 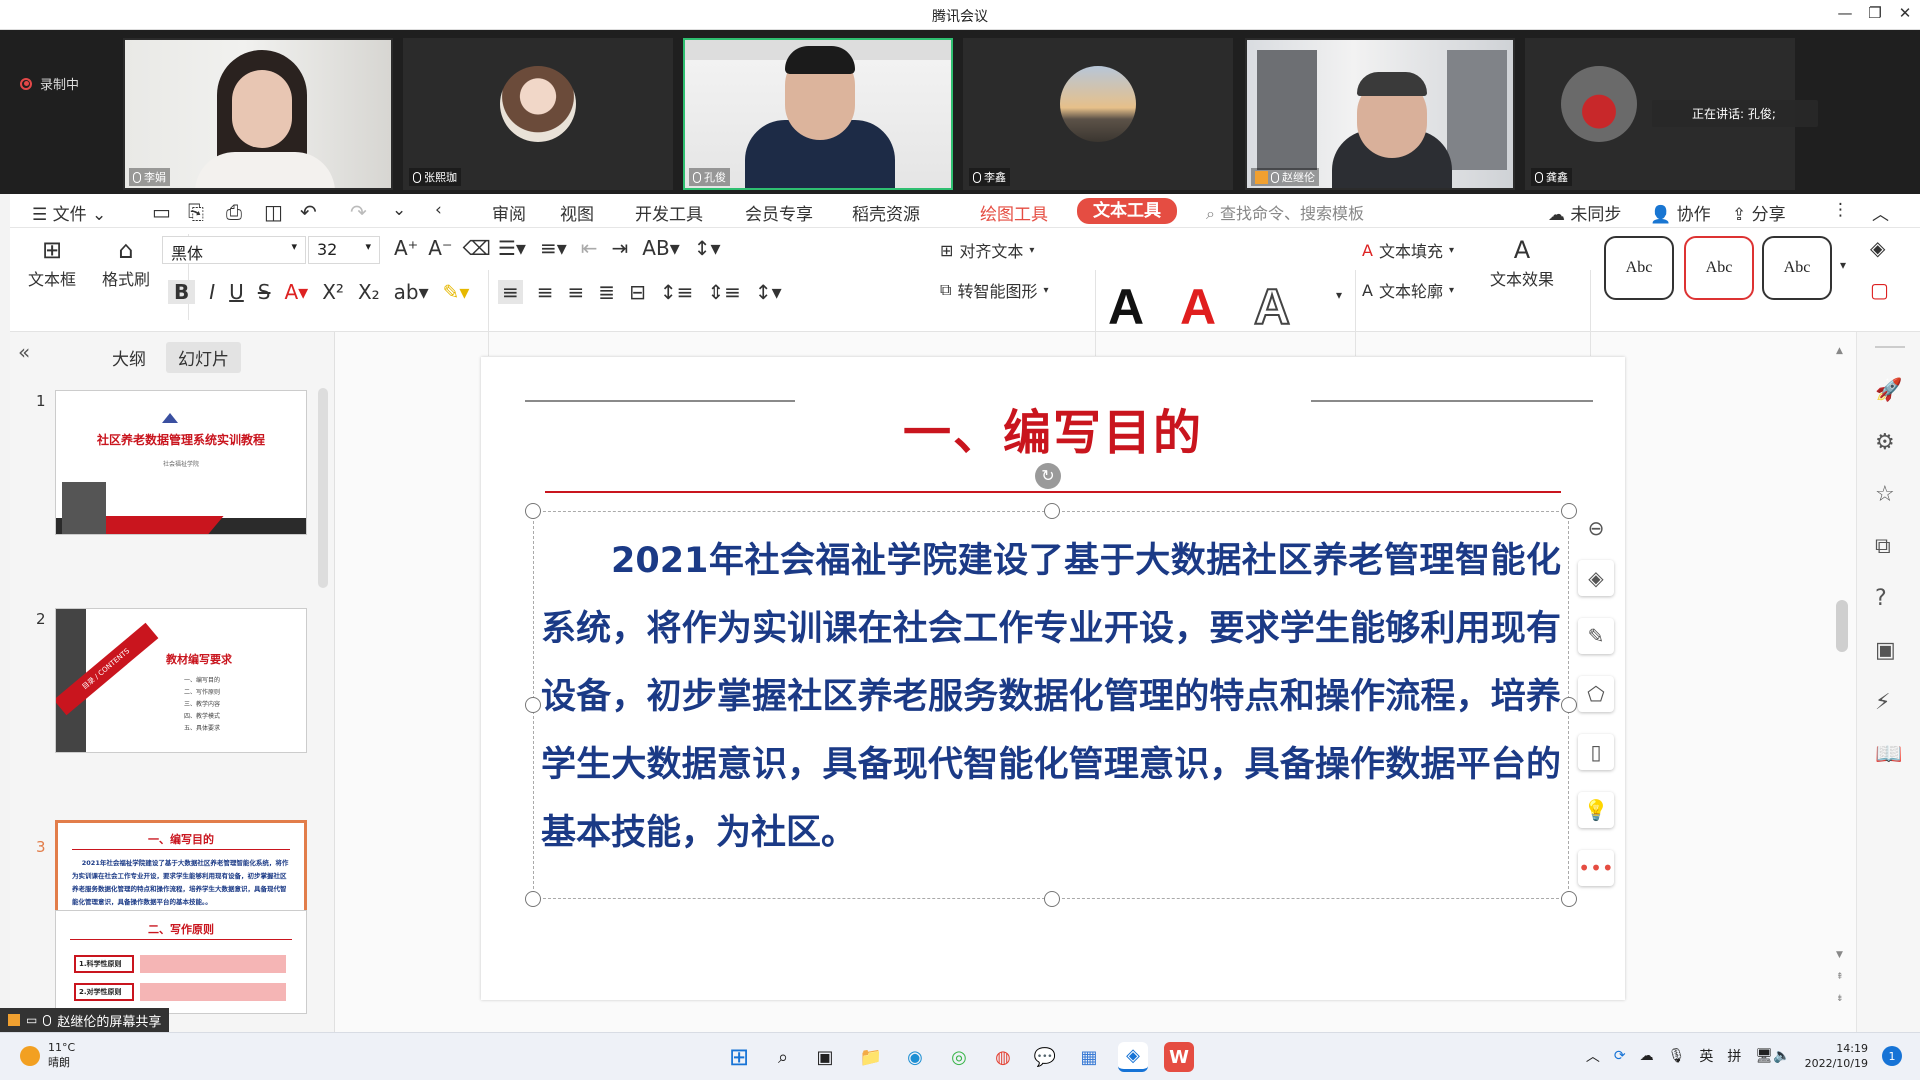 I want to click on search-icon: ⌕, so click(x=783, y=1057).